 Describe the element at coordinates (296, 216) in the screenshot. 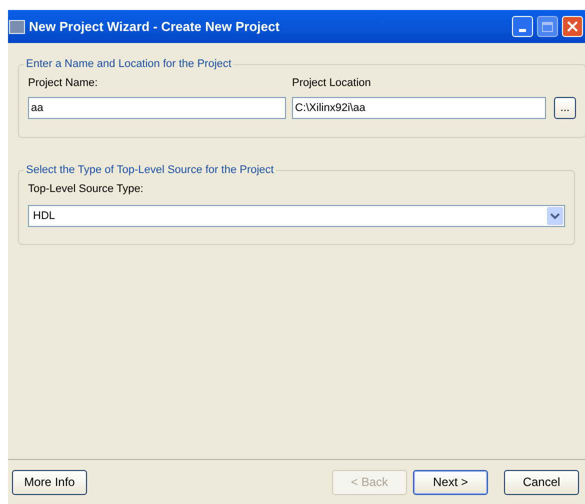

I see `source-type-dropdown: HDL` at that location.